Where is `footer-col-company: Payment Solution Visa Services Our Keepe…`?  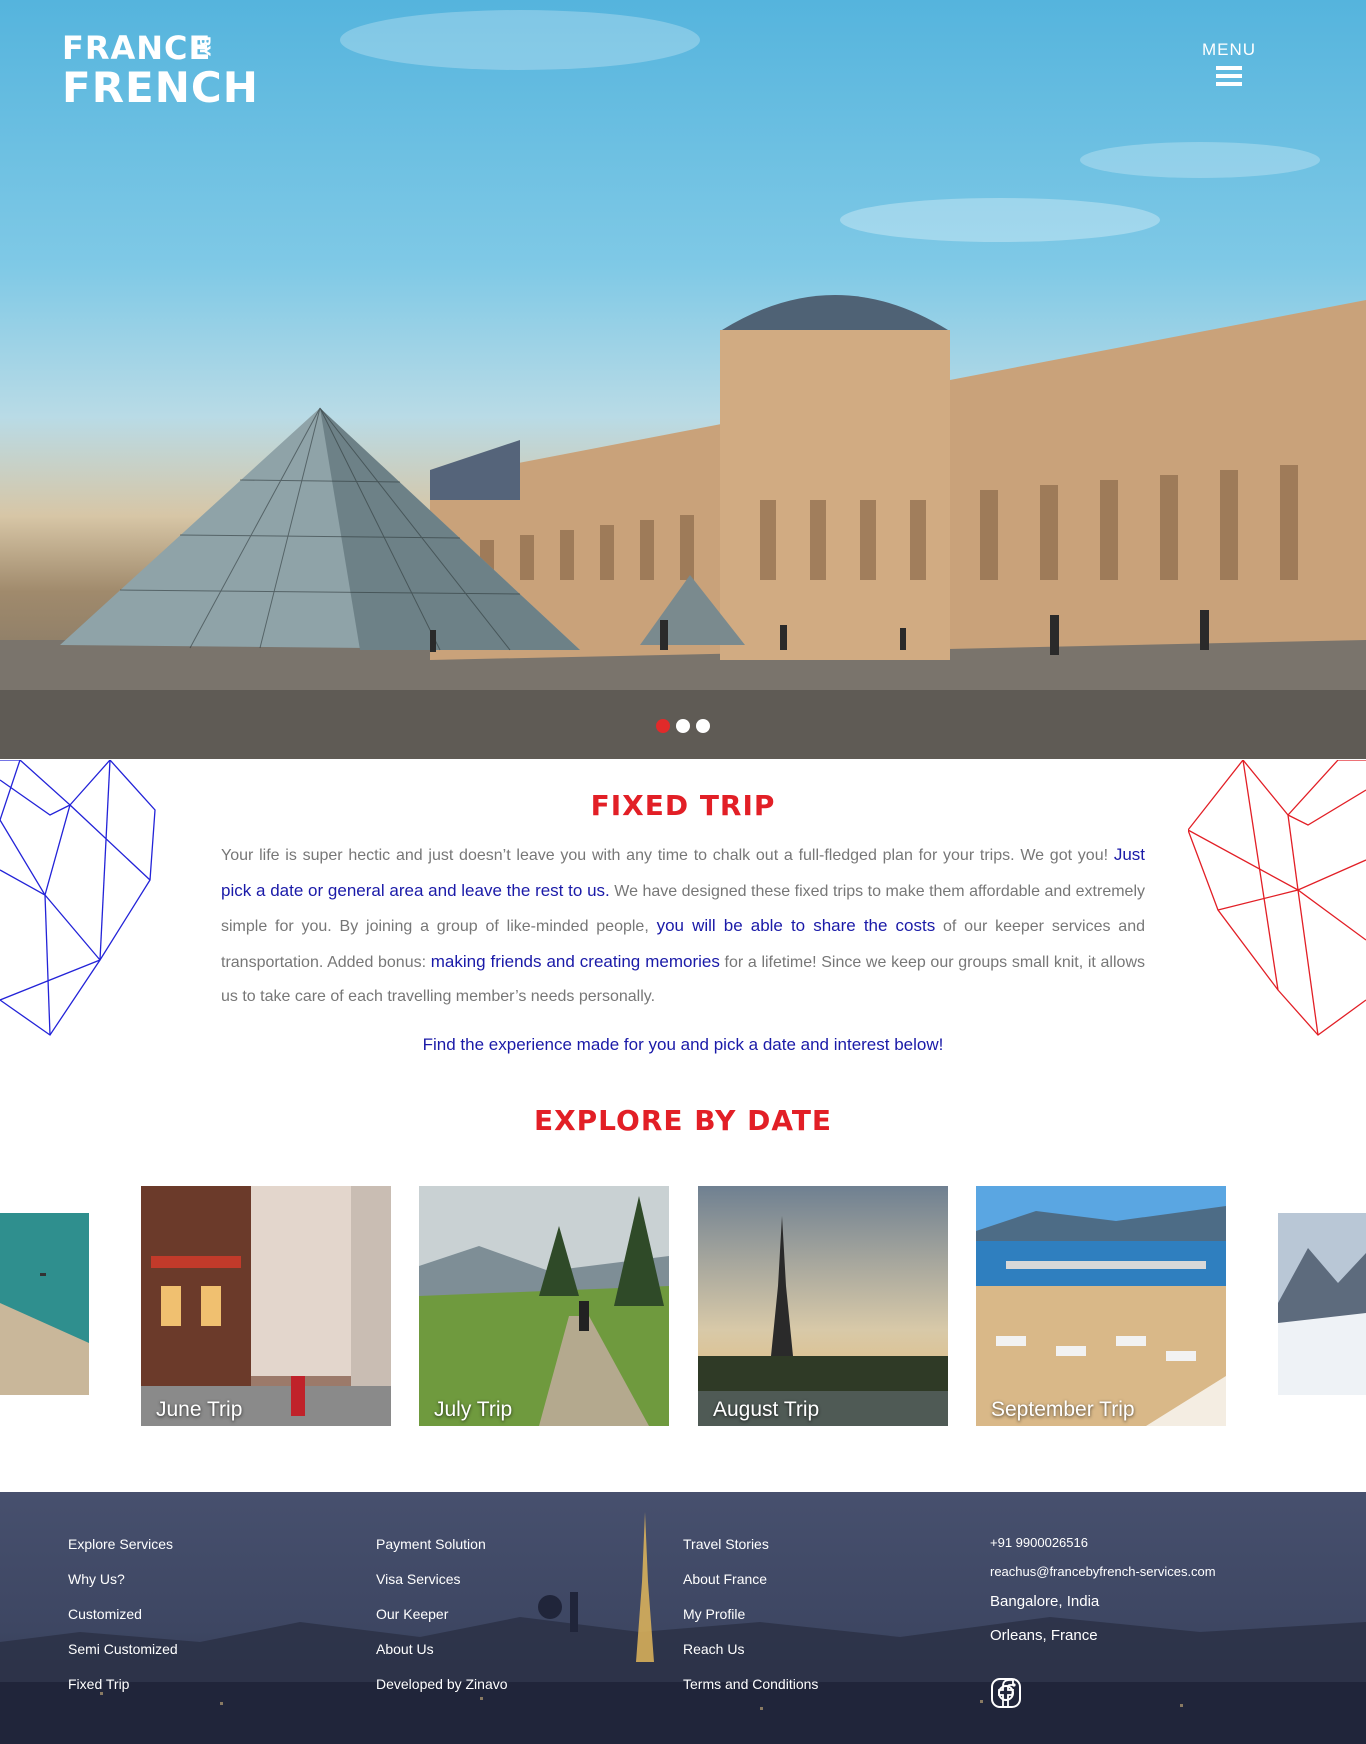
footer-col-company: Payment Solution Visa Services Our Keepe… is located at coordinates (442, 1622).